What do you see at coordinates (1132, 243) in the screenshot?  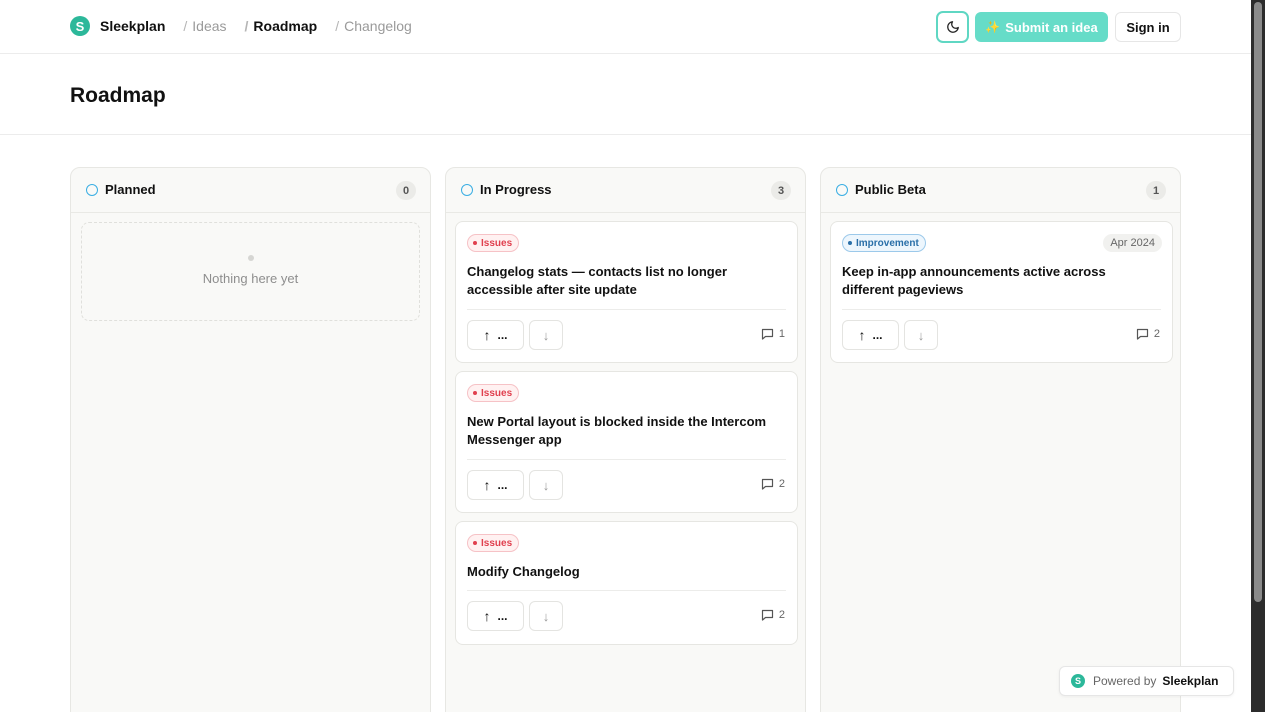 I see `date-badge: Apr 2024` at bounding box center [1132, 243].